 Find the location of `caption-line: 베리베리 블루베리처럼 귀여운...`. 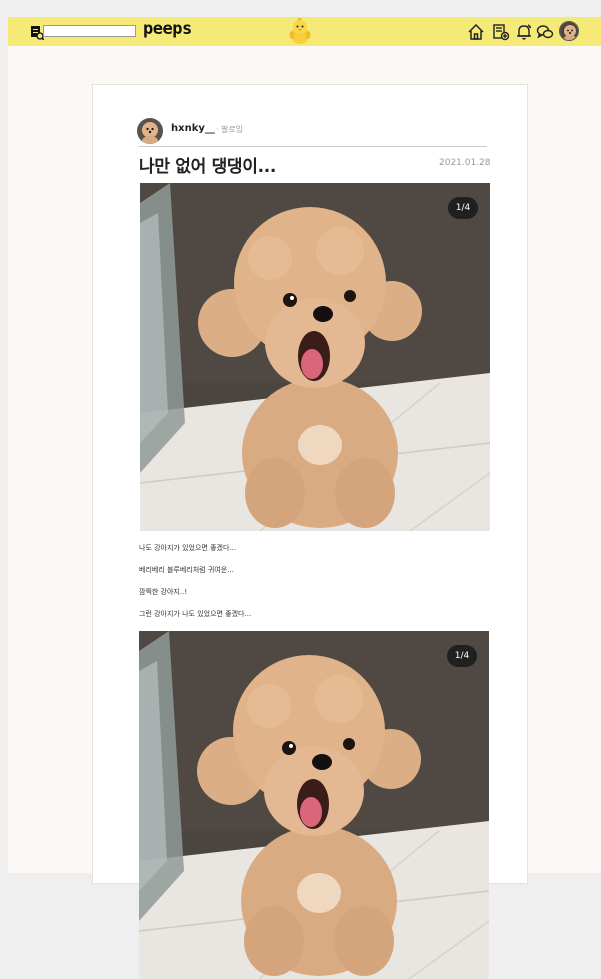

caption-line: 베리베리 블루베리처럼 귀여운... is located at coordinates (186, 570).